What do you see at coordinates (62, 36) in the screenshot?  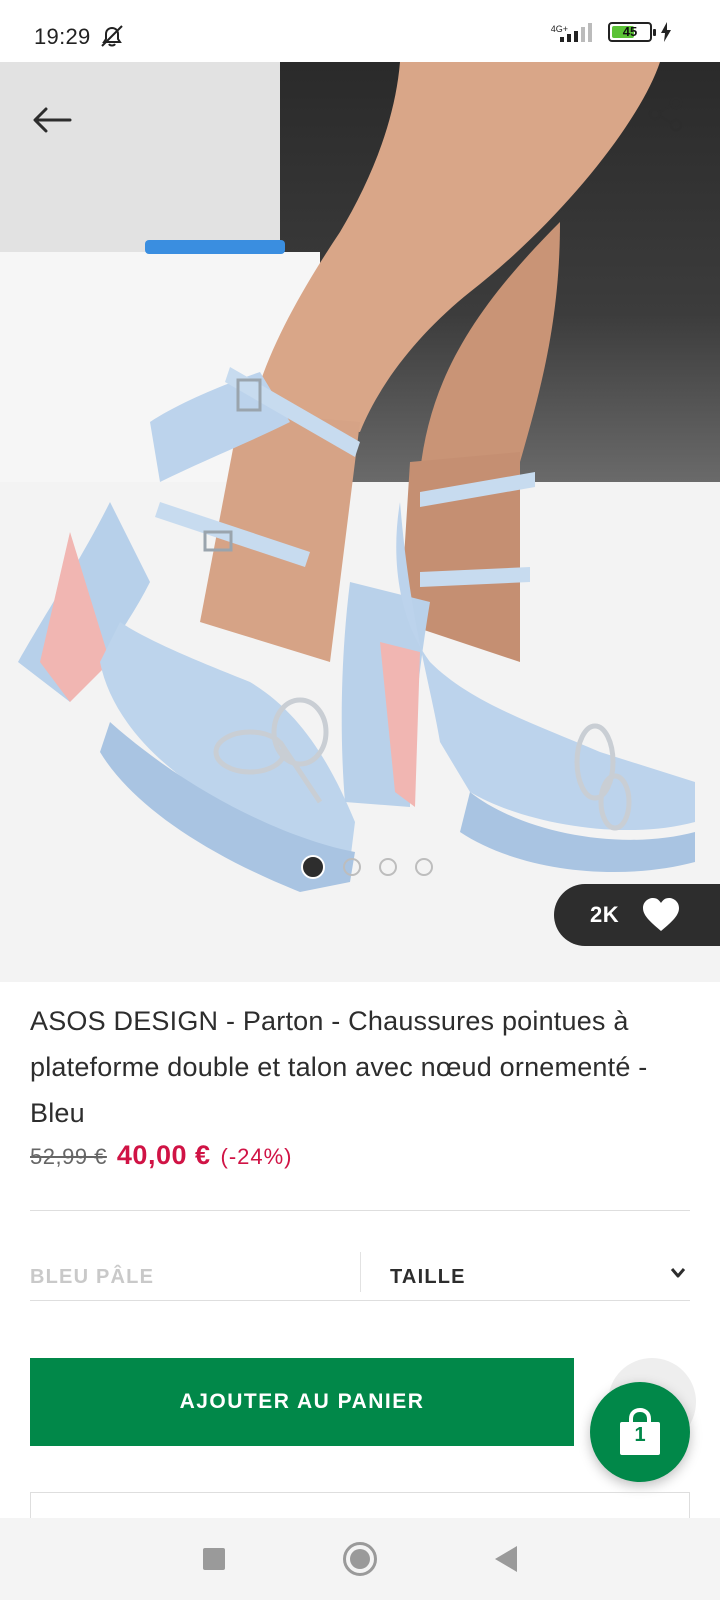 I see `status-time: 19:29` at bounding box center [62, 36].